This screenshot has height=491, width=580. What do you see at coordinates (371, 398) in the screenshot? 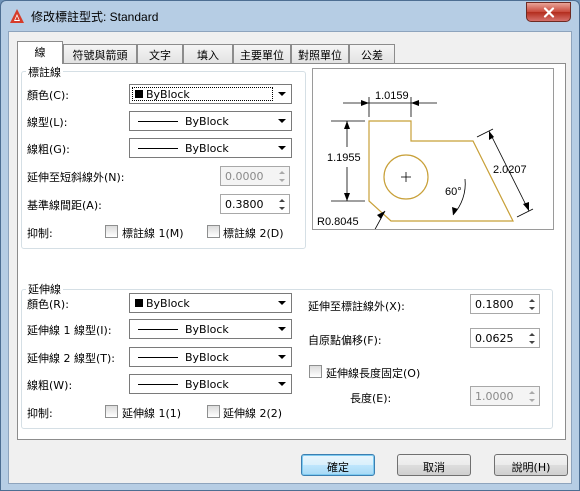
I see `length-label: 長度(E):` at bounding box center [371, 398].